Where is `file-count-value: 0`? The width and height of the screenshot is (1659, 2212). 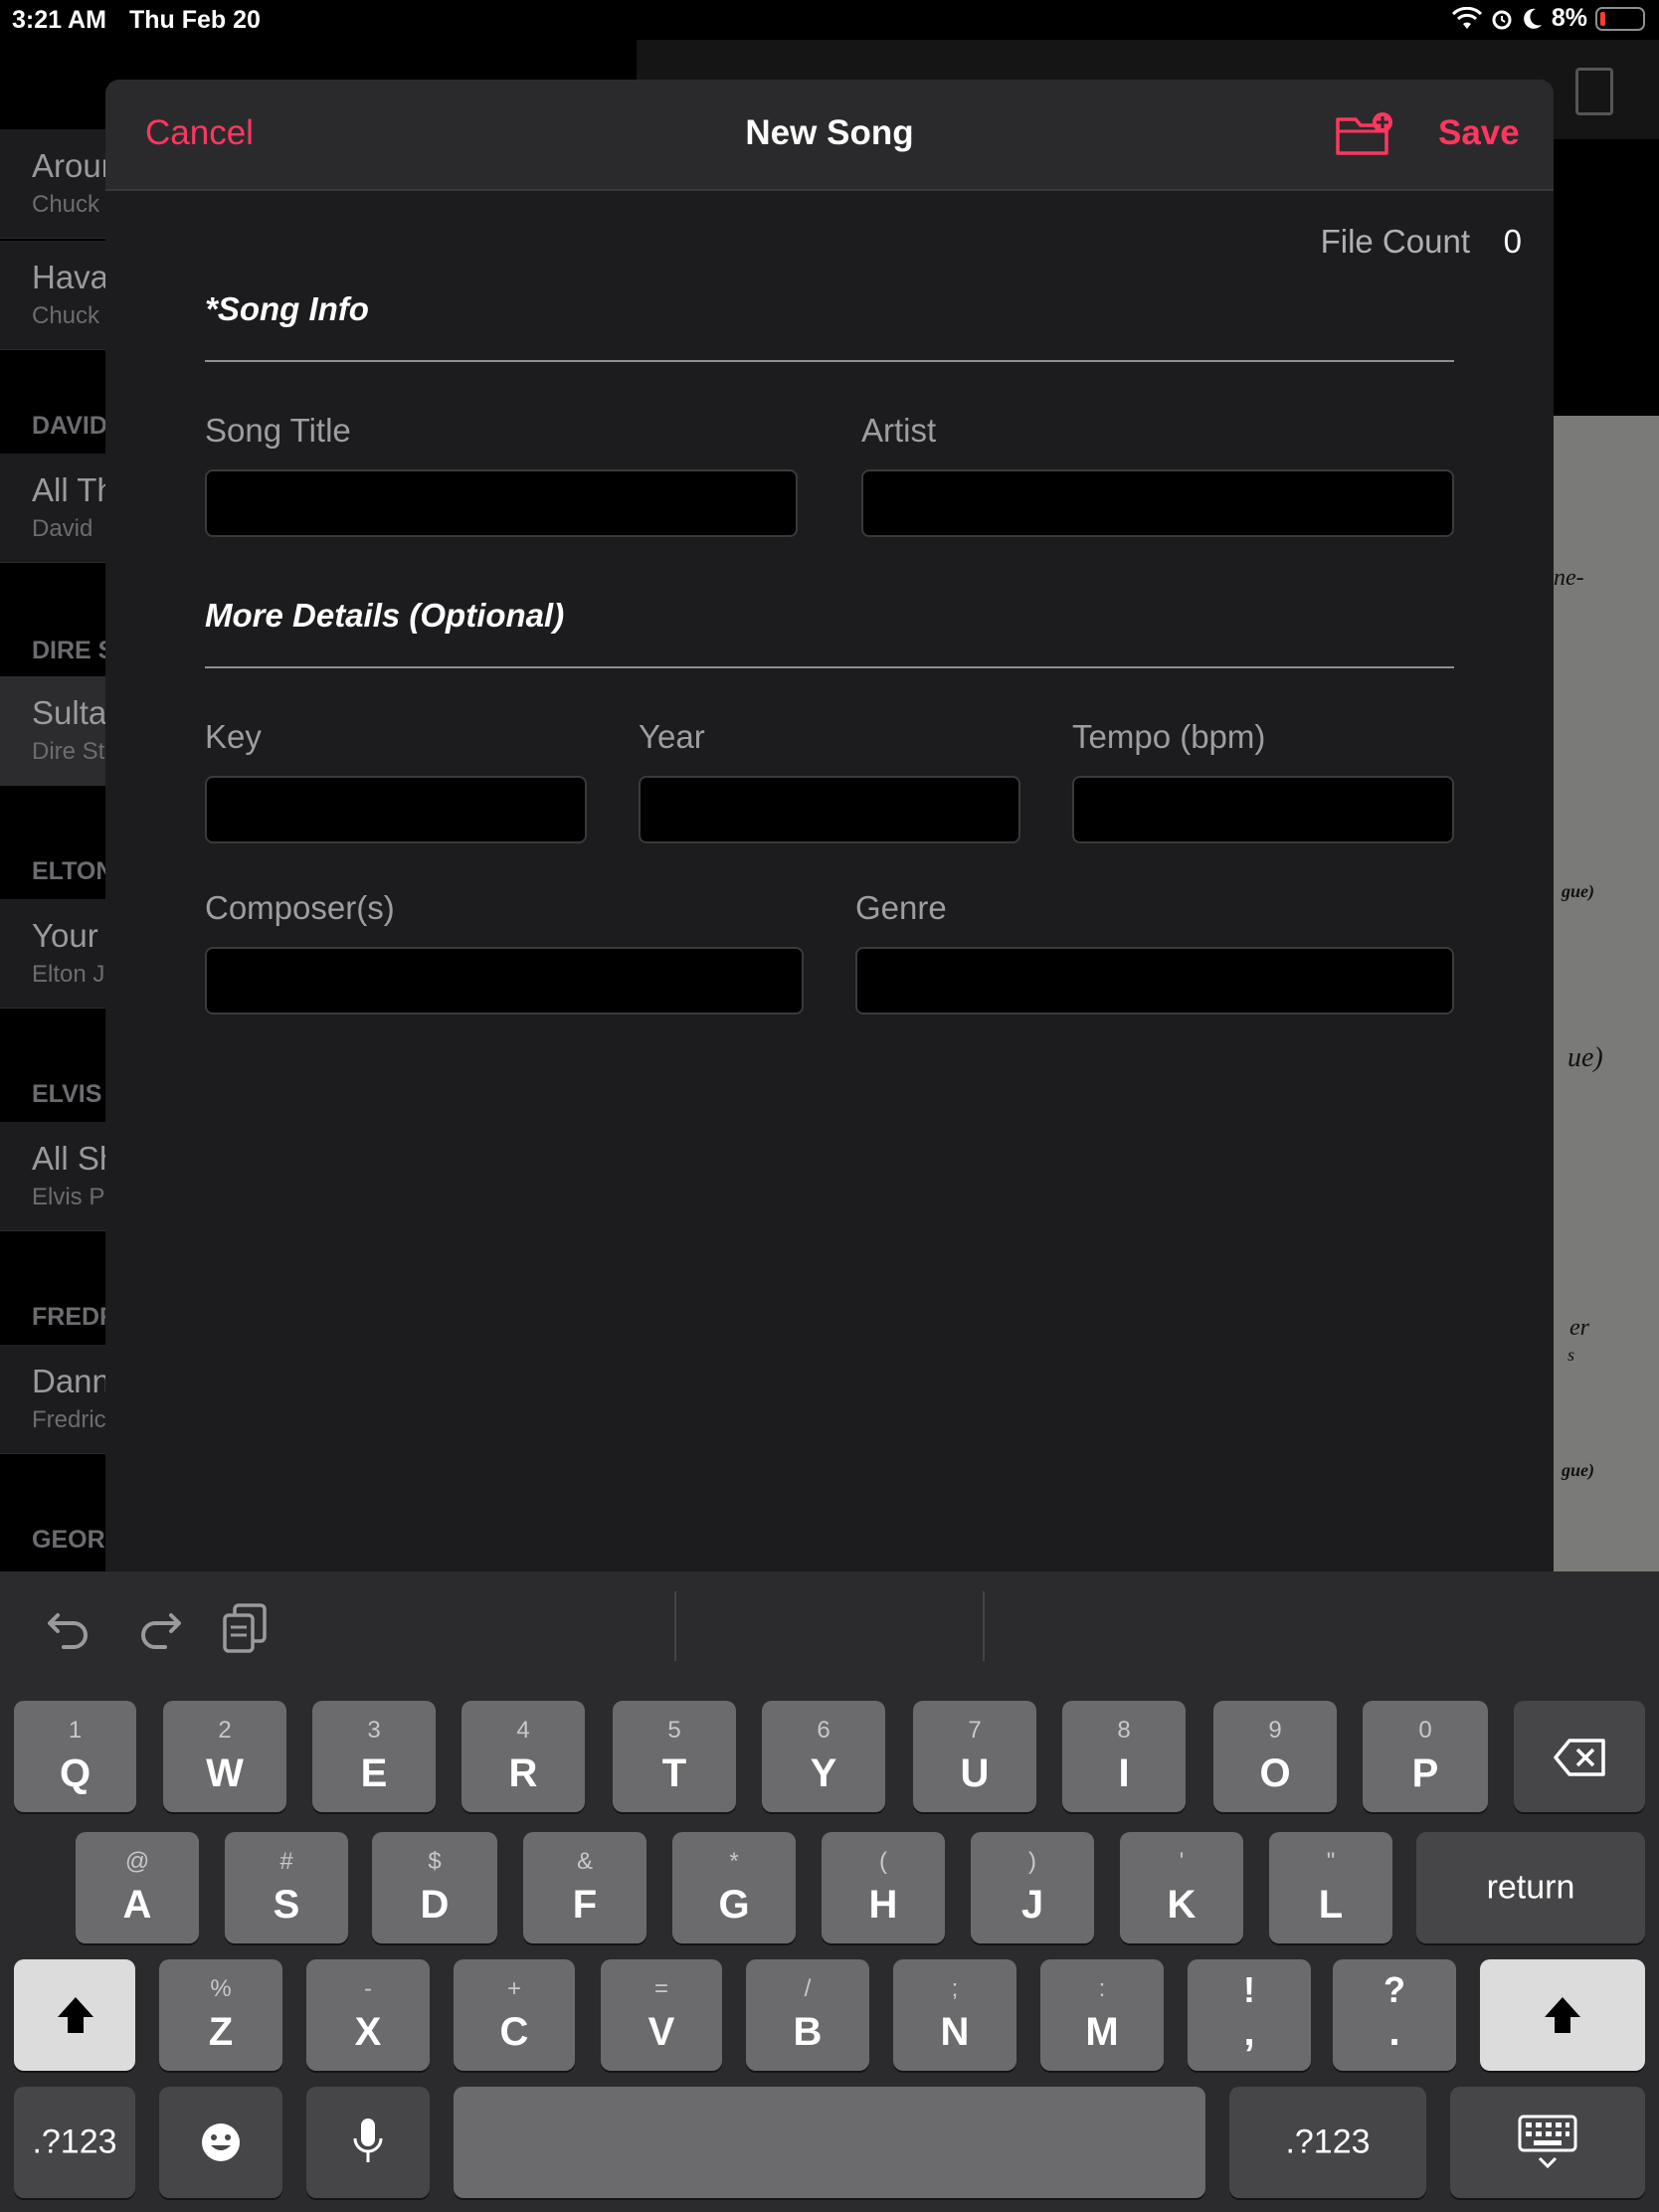
file-count-value: 0 is located at coordinates (1512, 241).